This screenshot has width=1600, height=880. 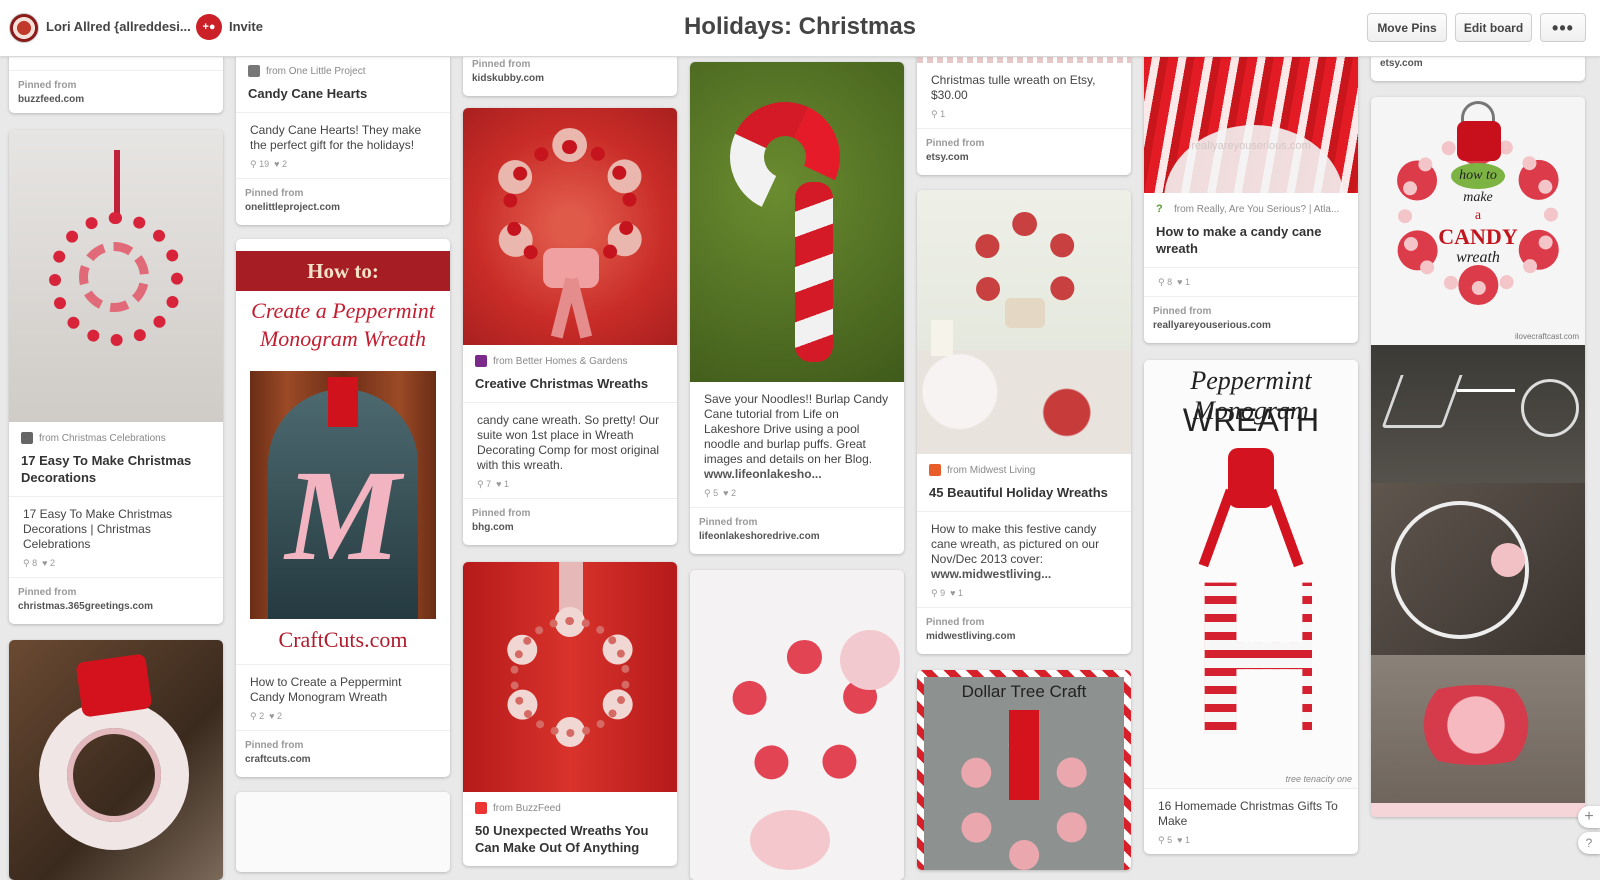 I want to click on pin-image: Dollar Tree Craft, so click(x=1024, y=770).